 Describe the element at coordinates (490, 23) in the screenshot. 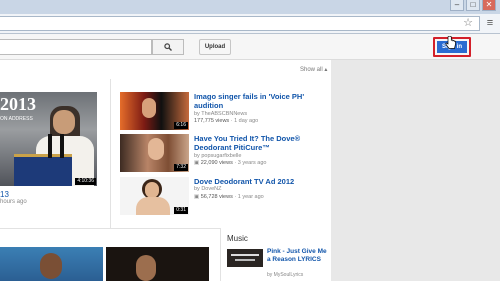

I see `wrench-icon: ≡` at that location.